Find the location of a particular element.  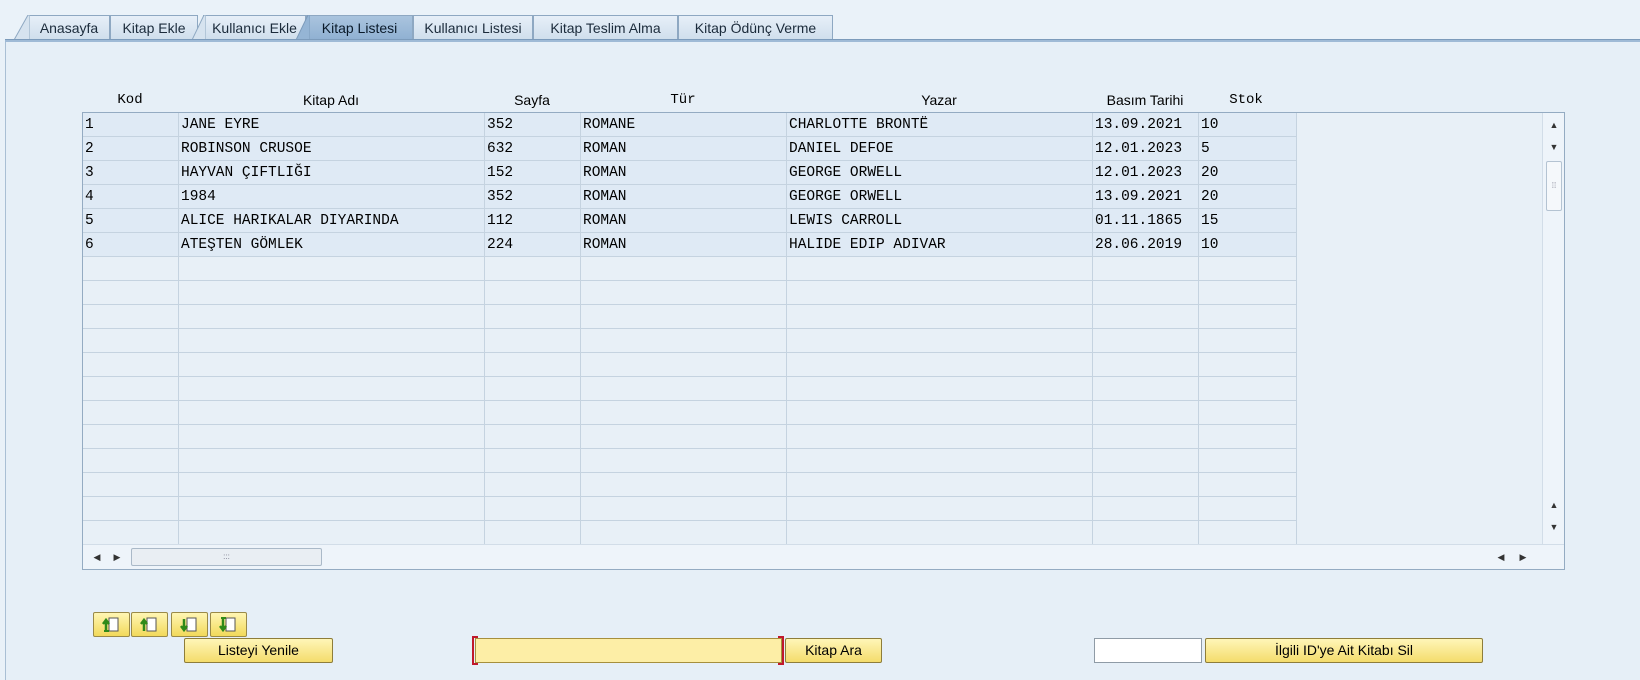

cell-sayfa: 352 is located at coordinates (533, 197).